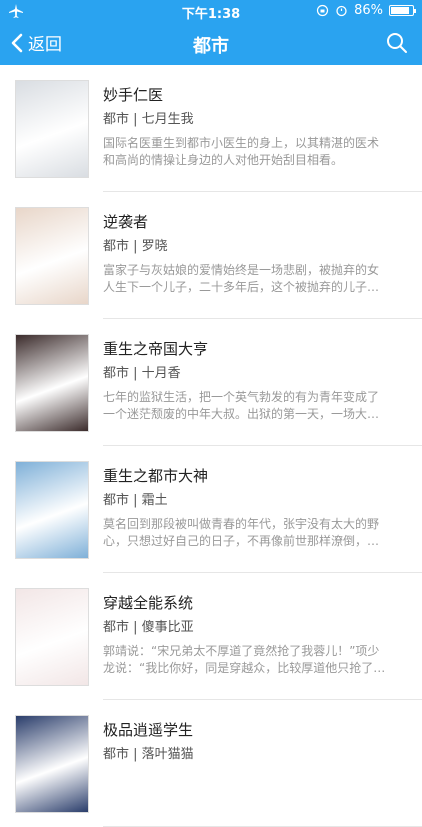  Describe the element at coordinates (211, 11) in the screenshot. I see `status-bar: 下午1:38 86%` at that location.